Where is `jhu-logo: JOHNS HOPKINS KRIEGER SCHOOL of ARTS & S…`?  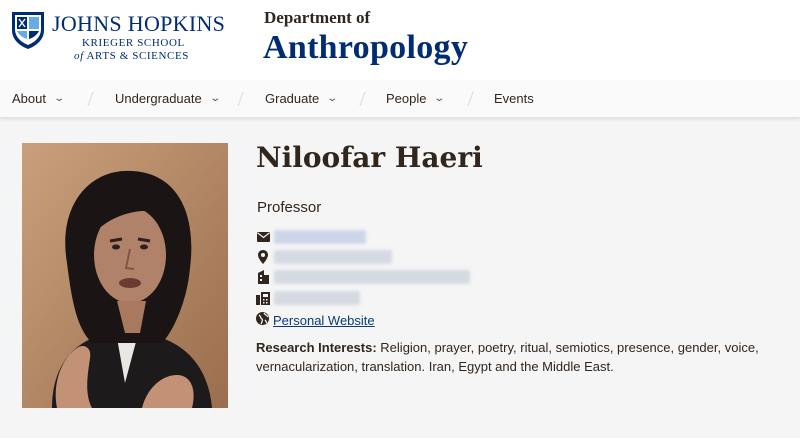
jhu-logo: JOHNS HOPKINS KRIEGER SCHOOL of ARTS & S… is located at coordinates (117, 37).